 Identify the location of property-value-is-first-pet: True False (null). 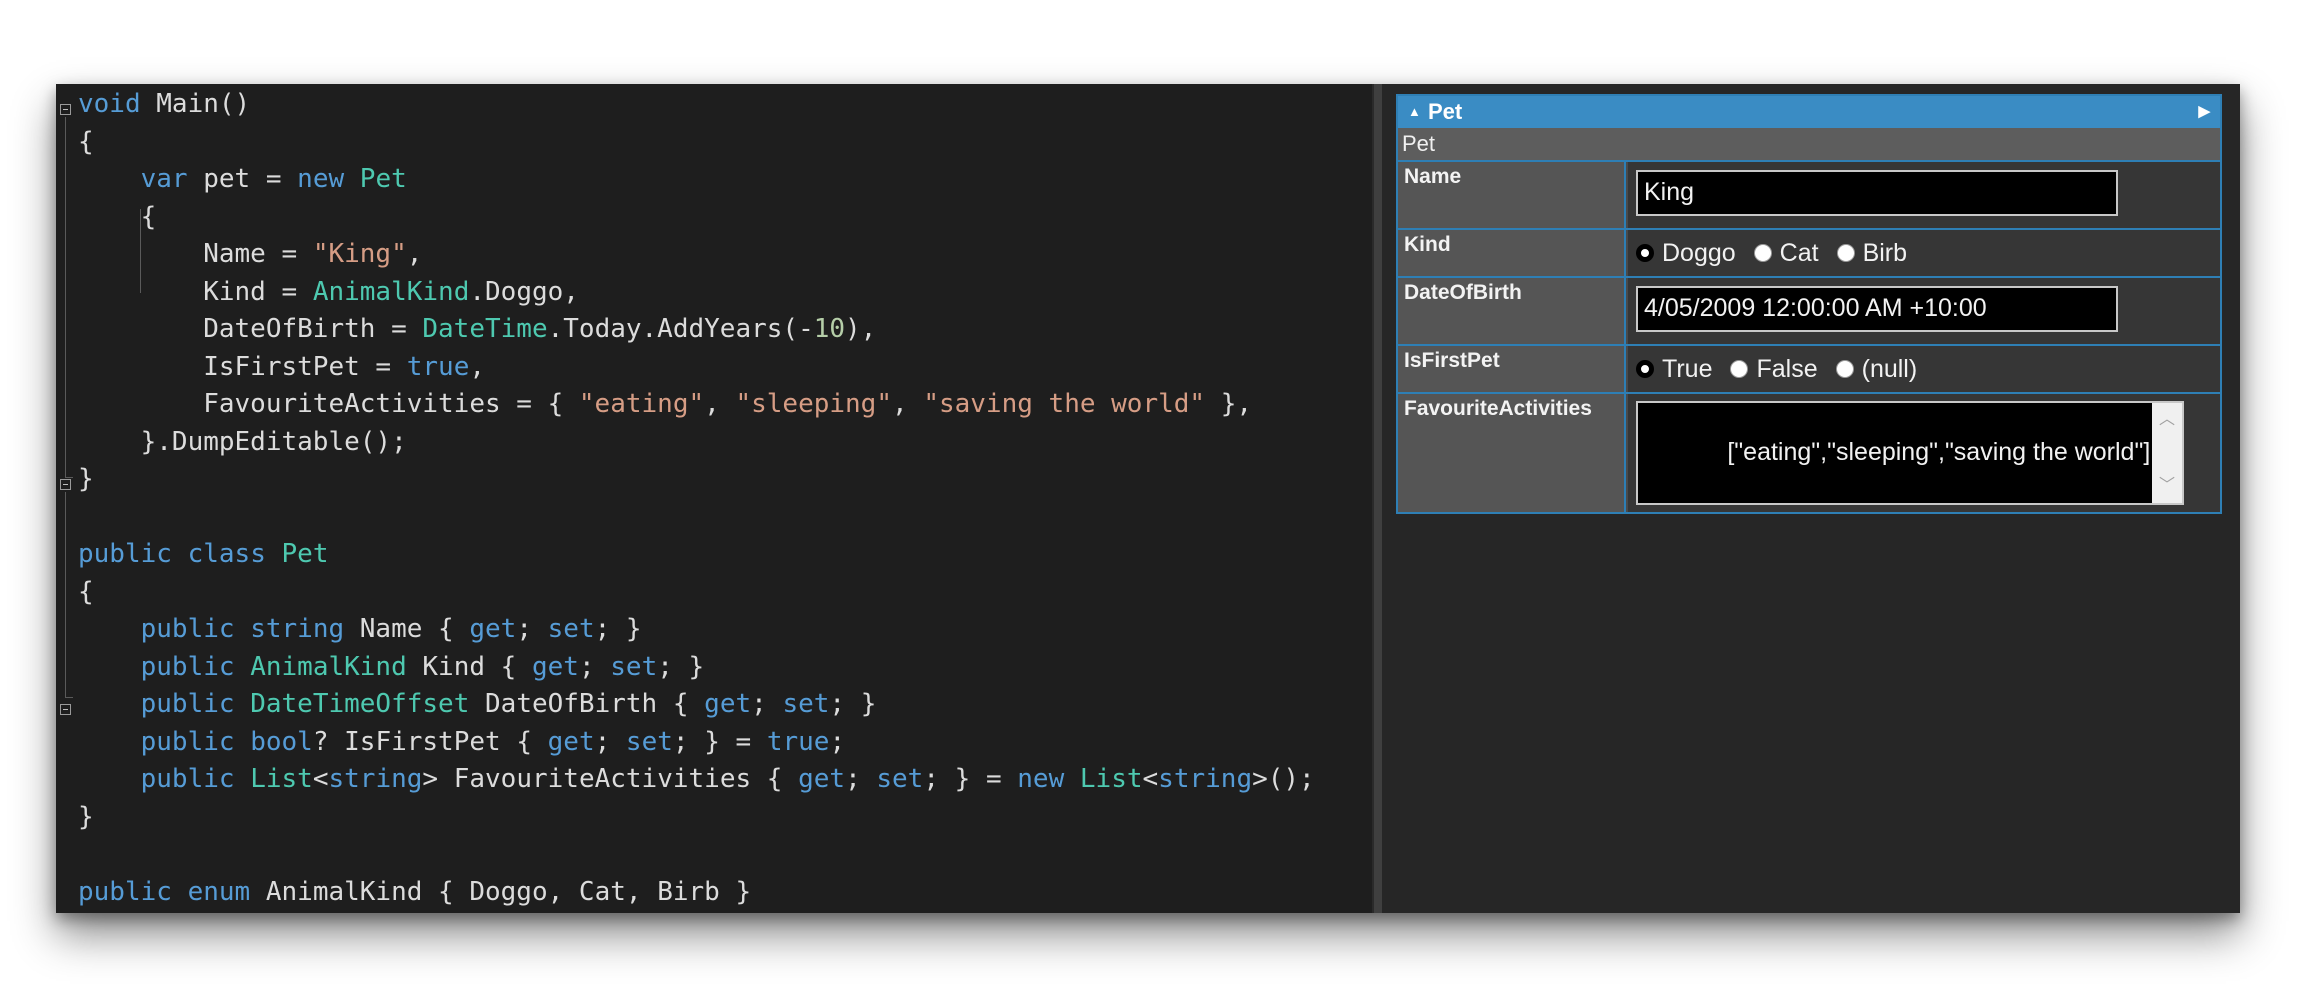
(1924, 369).